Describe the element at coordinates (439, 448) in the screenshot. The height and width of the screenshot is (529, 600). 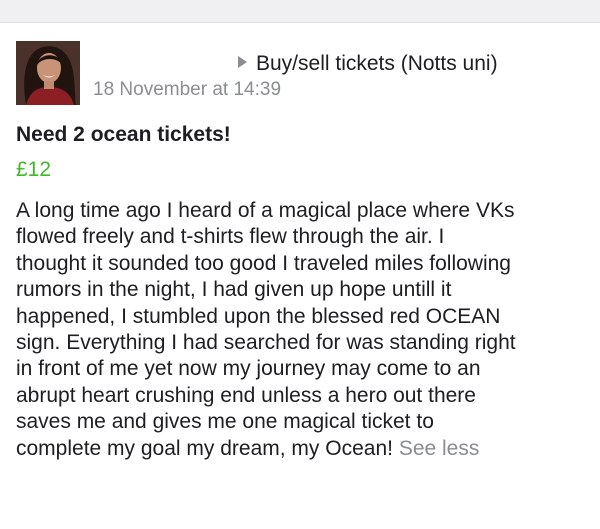
I see `see-less-link: See less` at that location.